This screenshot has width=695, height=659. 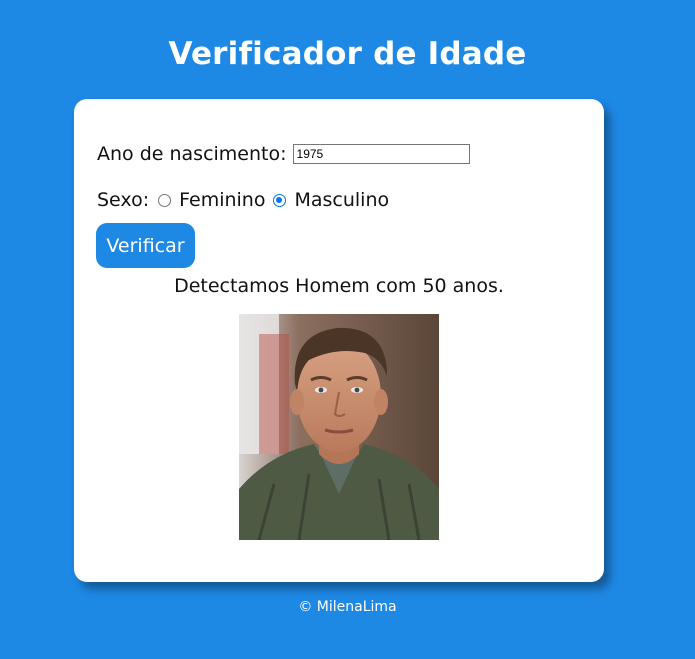 I want to click on sex-row: Sexo: Feminino Masculino, so click(x=243, y=200).